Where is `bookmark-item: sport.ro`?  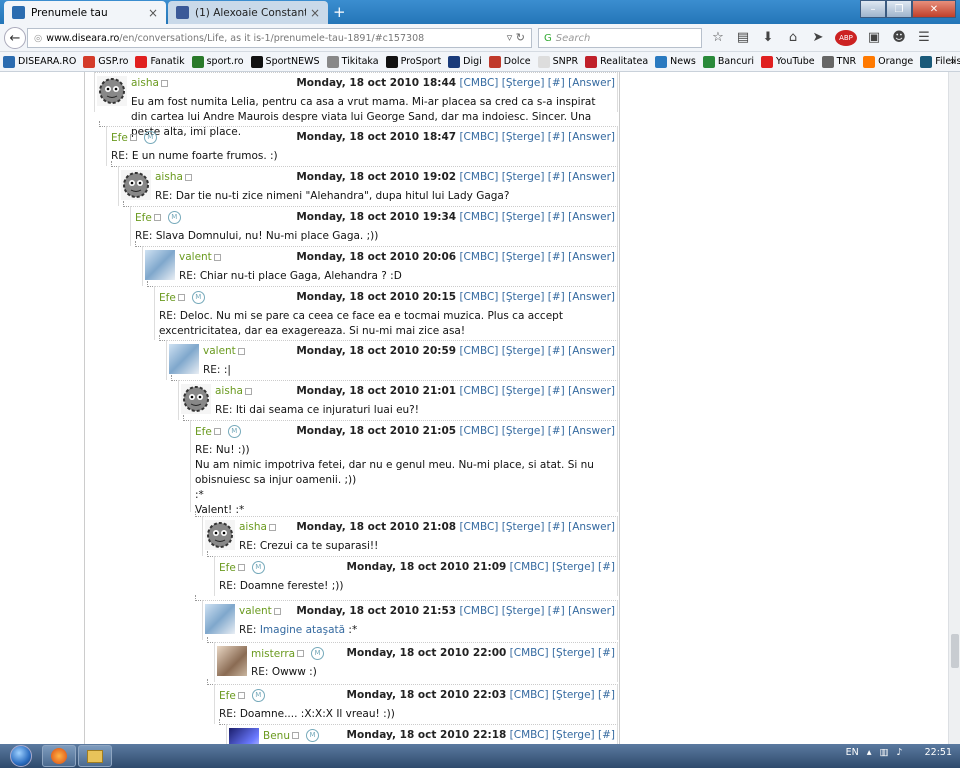 bookmark-item: sport.ro is located at coordinates (217, 61).